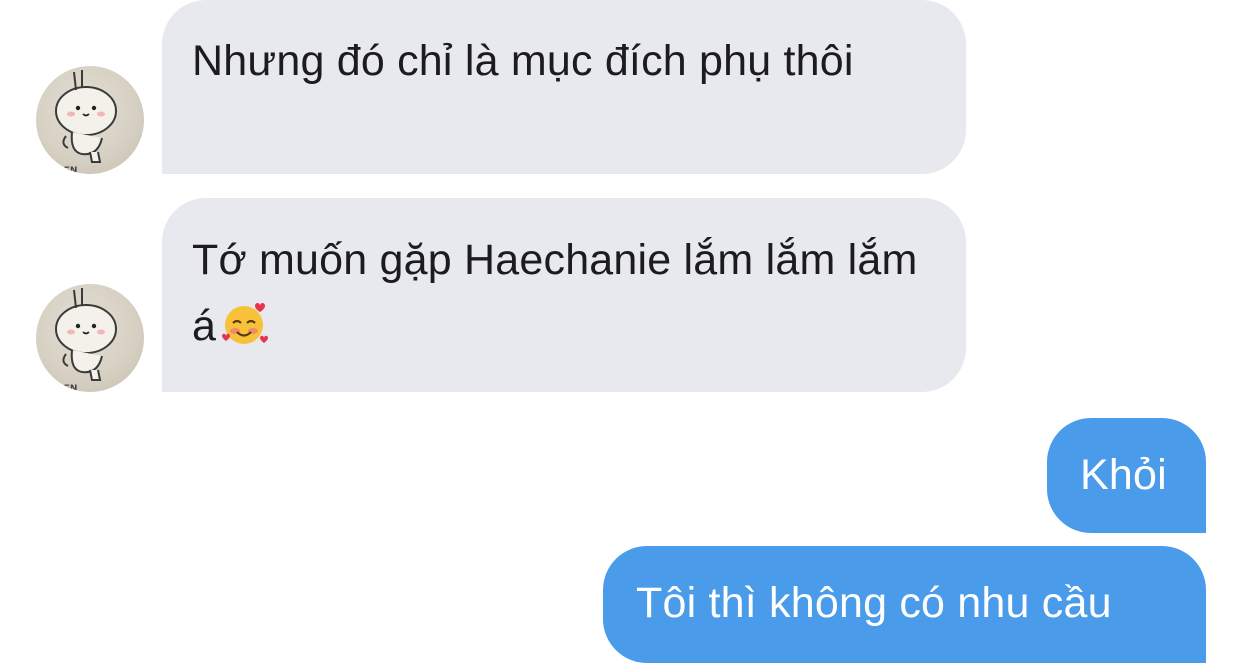 Image resolution: width=1242 pixels, height=667 pixels. Describe the element at coordinates (245, 323) in the screenshot. I see `smiling-face-with-hearts-emoji` at that location.